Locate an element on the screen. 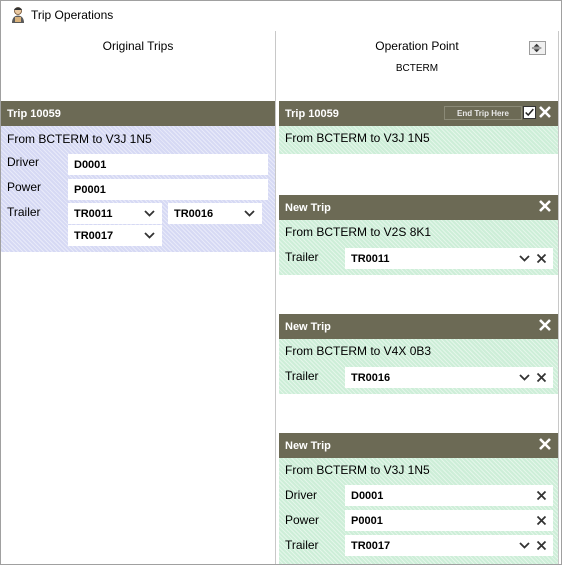 The image size is (562, 565). operation-trip-header: Trip 10059 End Trip Here is located at coordinates (418, 113).